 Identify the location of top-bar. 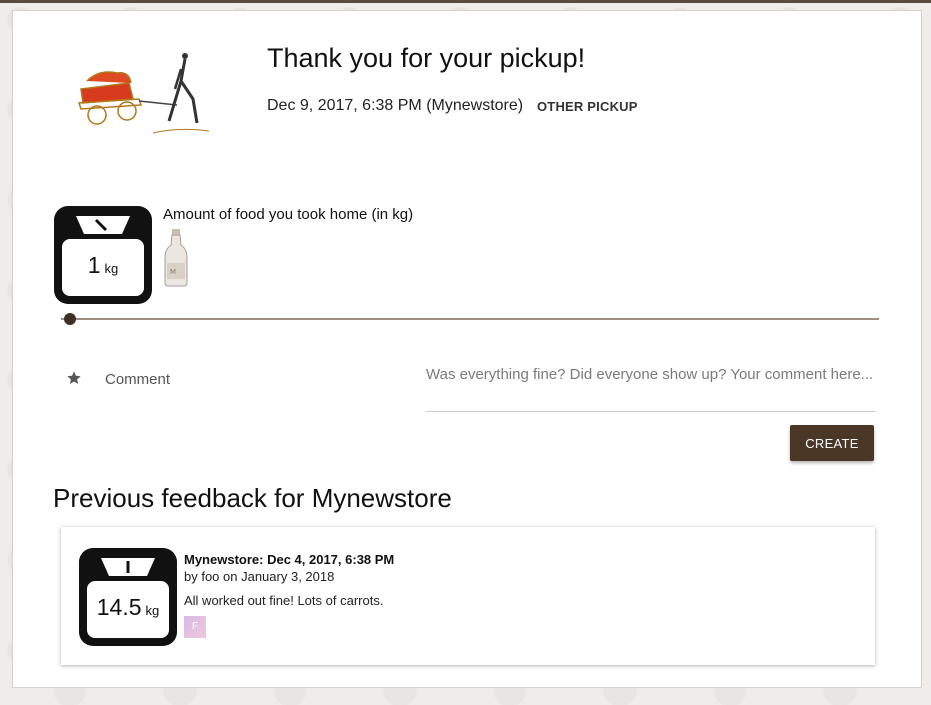
(465, 1).